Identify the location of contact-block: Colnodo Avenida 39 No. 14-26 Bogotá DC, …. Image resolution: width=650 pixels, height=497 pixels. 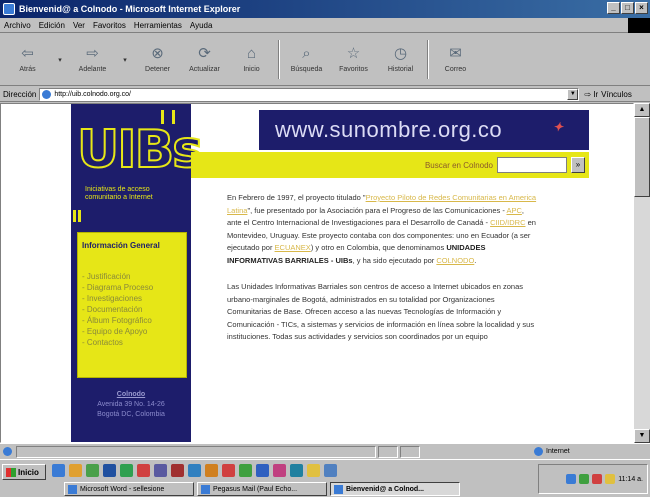
(131, 405).